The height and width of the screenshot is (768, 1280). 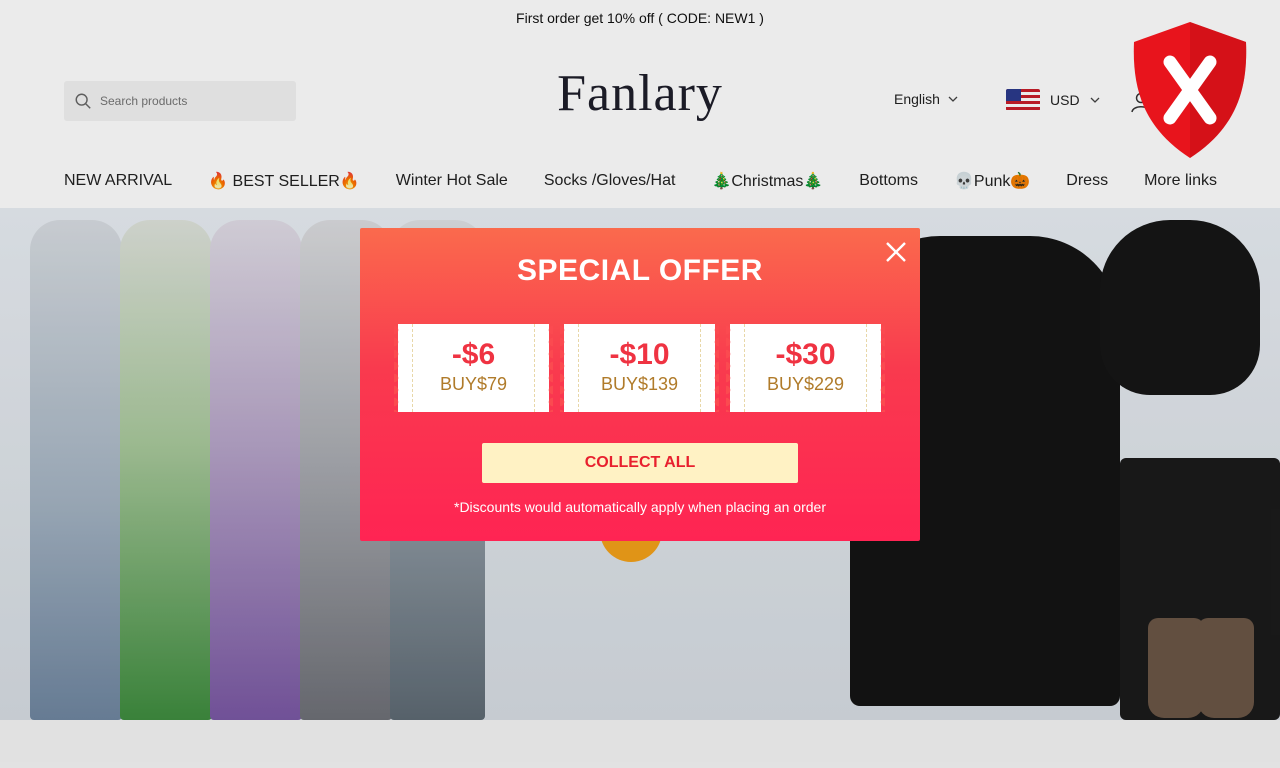 I want to click on popup-title: SPECIAL OFFER, so click(x=640, y=270).